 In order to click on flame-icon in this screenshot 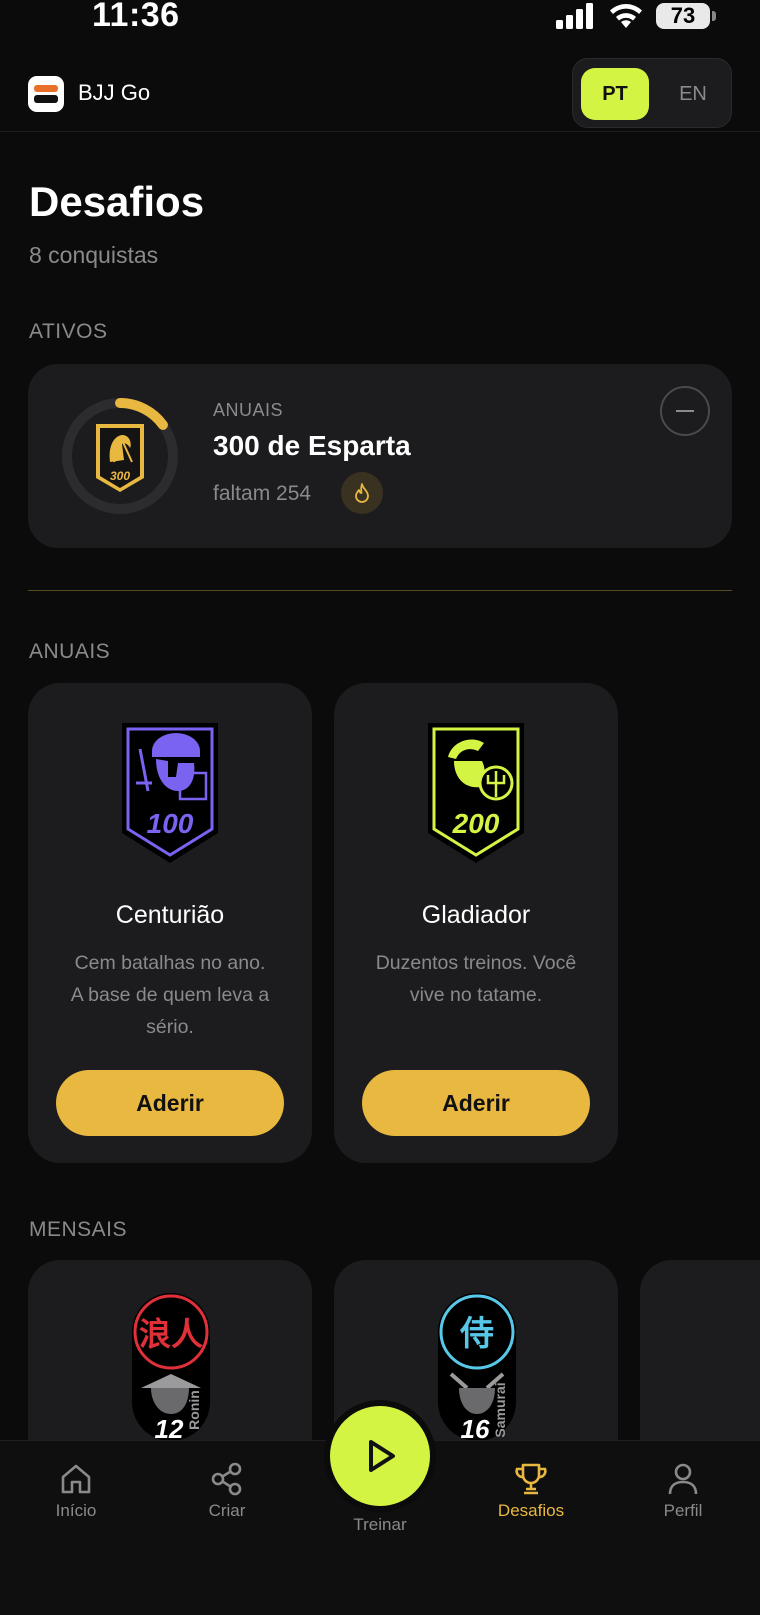, I will do `click(362, 493)`.